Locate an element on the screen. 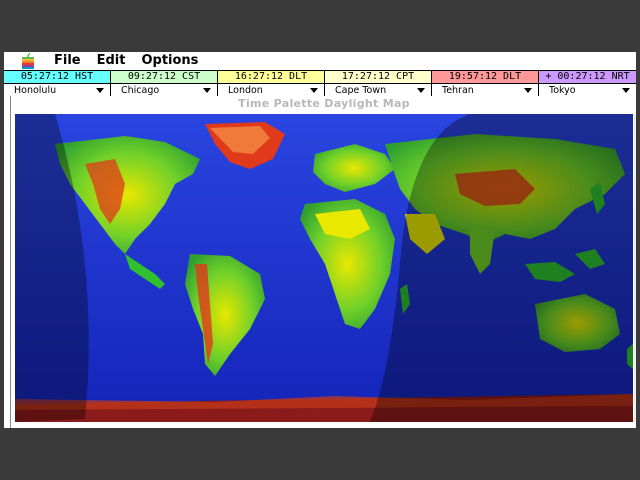  clock-tehran: 19:57:12 DLT Tehran is located at coordinates (485, 84).